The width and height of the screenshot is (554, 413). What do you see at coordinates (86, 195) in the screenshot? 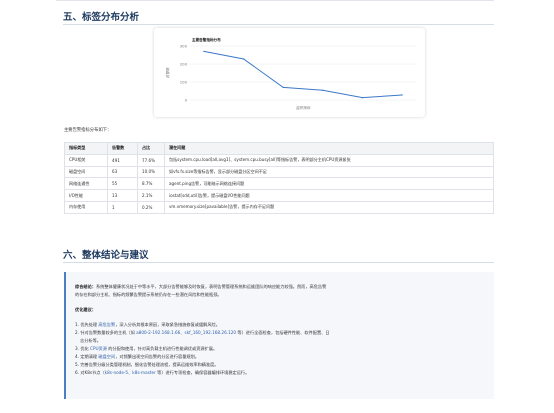
I see `cell-type: I/O性能` at bounding box center [86, 195].